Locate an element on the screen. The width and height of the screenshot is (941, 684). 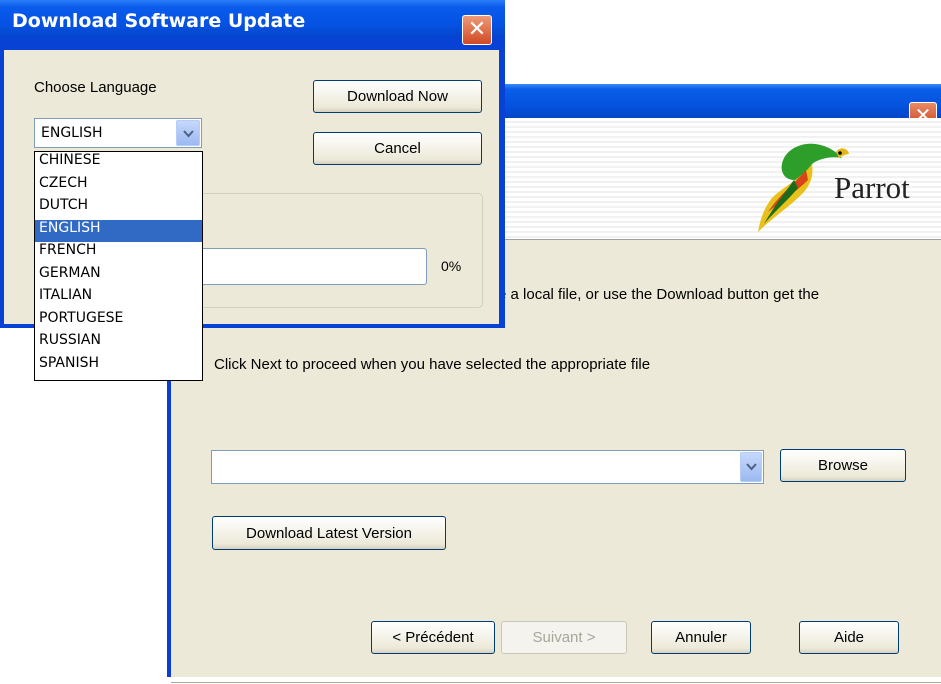
file-path-combo is located at coordinates (487, 467).